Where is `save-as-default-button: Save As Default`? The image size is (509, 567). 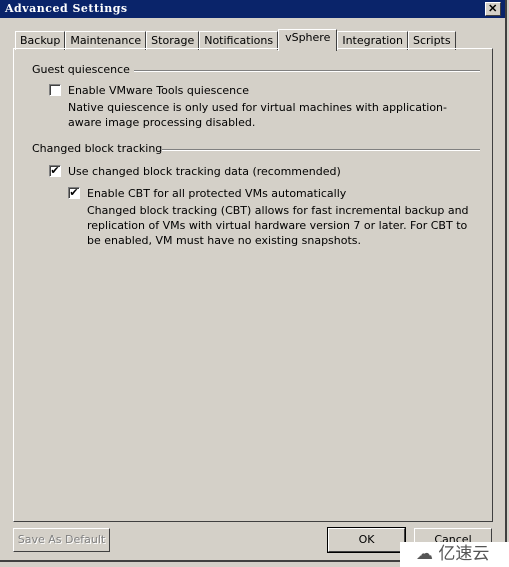 save-as-default-button: Save As Default is located at coordinates (61, 540).